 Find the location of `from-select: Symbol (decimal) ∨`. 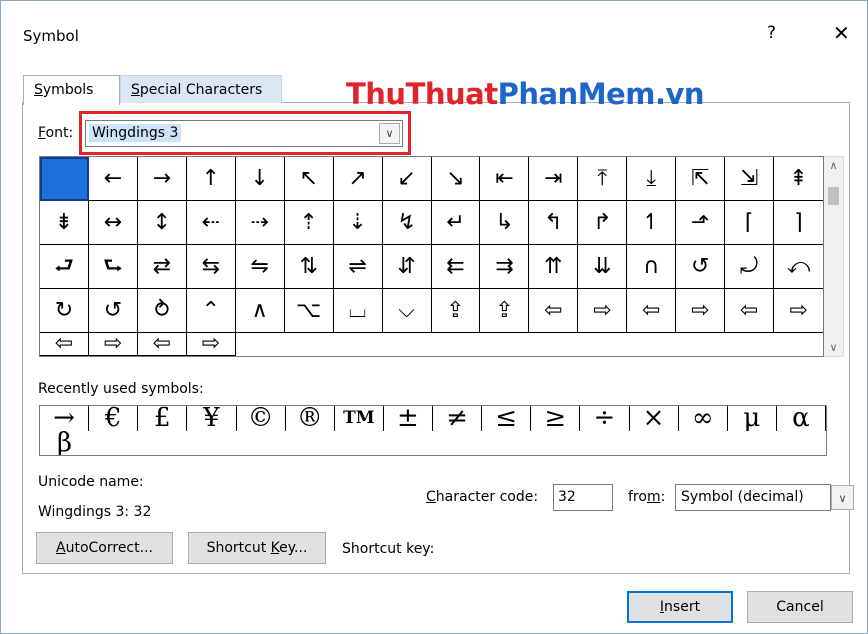

from-select: Symbol (decimal) ∨ is located at coordinates (764, 497).